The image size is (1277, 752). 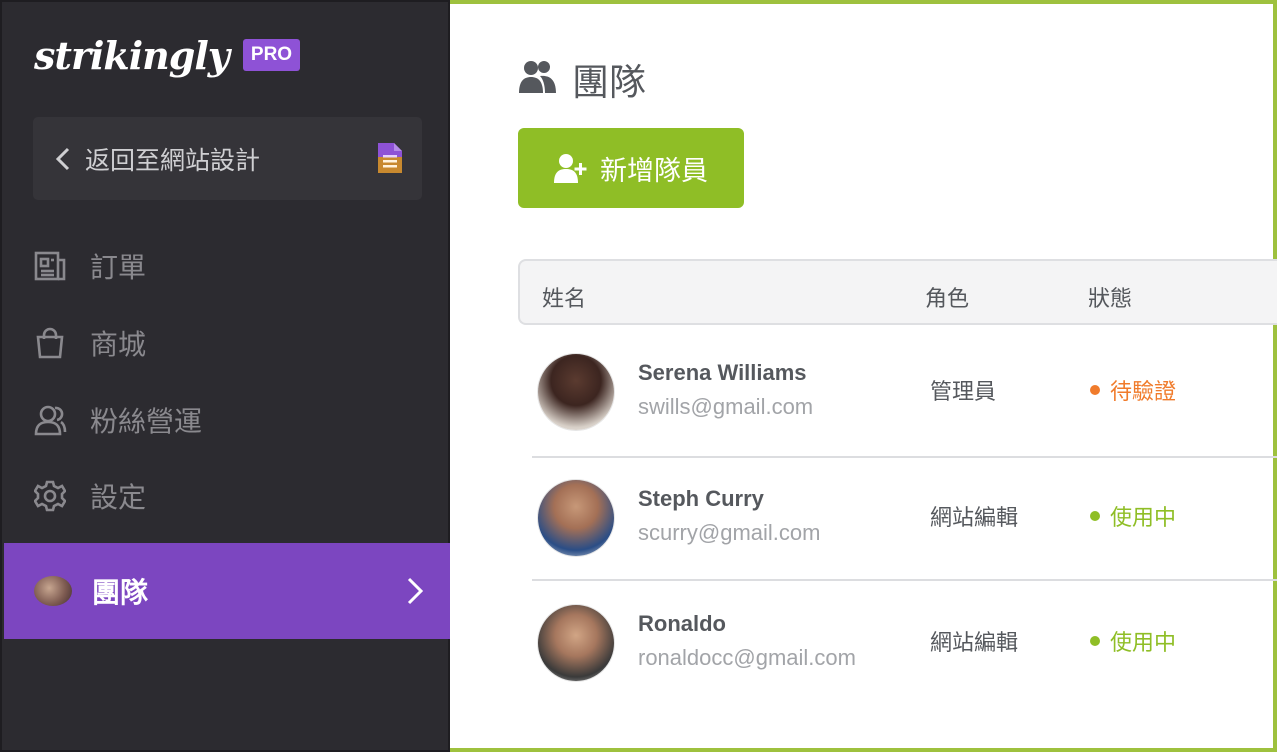 What do you see at coordinates (225, 342) in the screenshot?
I see `sidebar-item-store: 商城` at bounding box center [225, 342].